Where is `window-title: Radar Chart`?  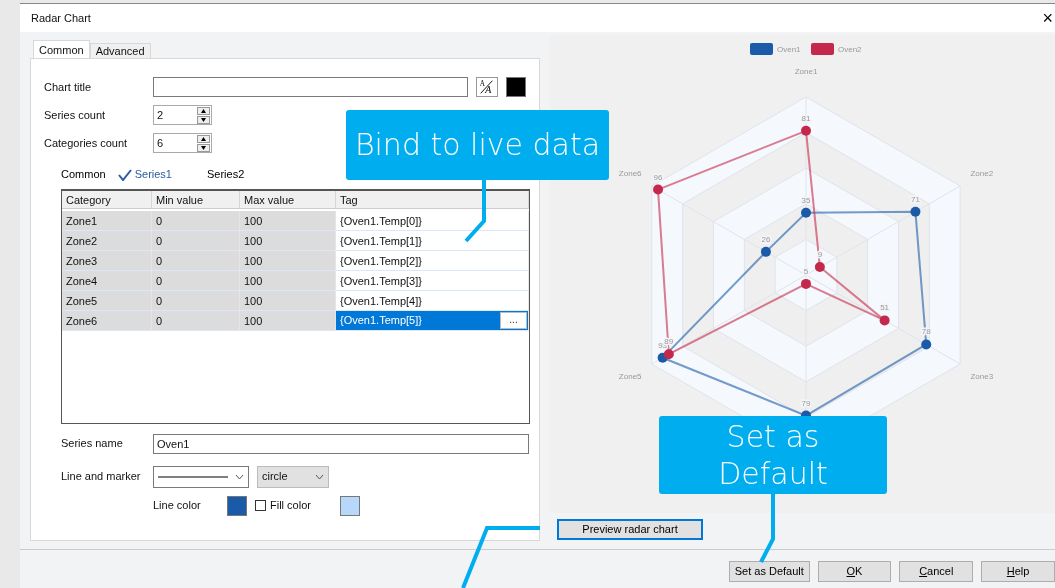 window-title: Radar Chart is located at coordinates (61, 18).